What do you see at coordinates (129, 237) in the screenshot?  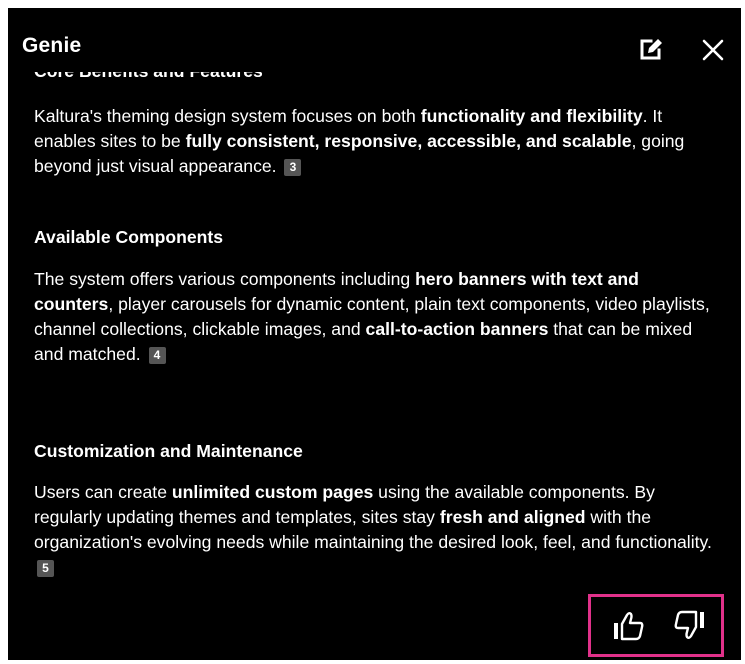 I see `section-heading-available-components: Available Components` at bounding box center [129, 237].